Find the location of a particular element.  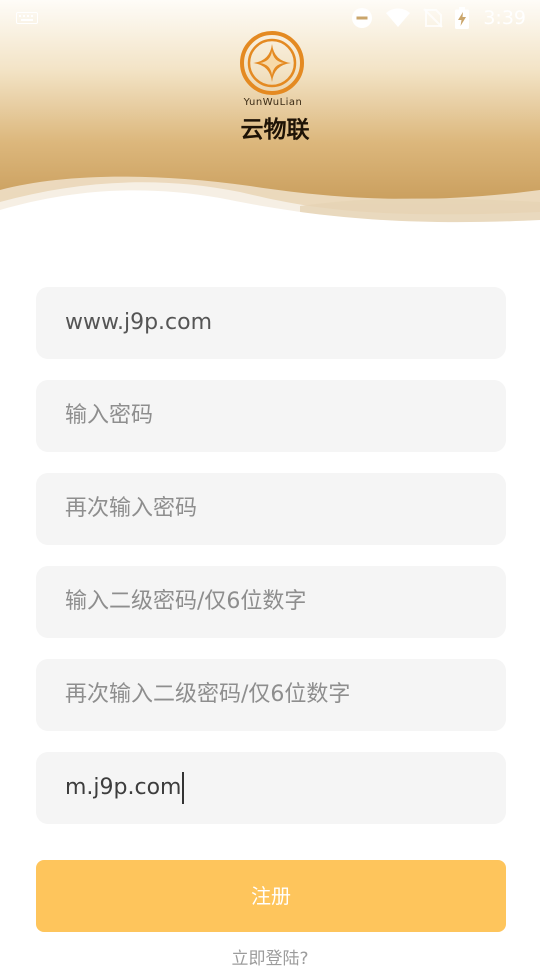

login-link: 立即登陆? is located at coordinates (270, 956).